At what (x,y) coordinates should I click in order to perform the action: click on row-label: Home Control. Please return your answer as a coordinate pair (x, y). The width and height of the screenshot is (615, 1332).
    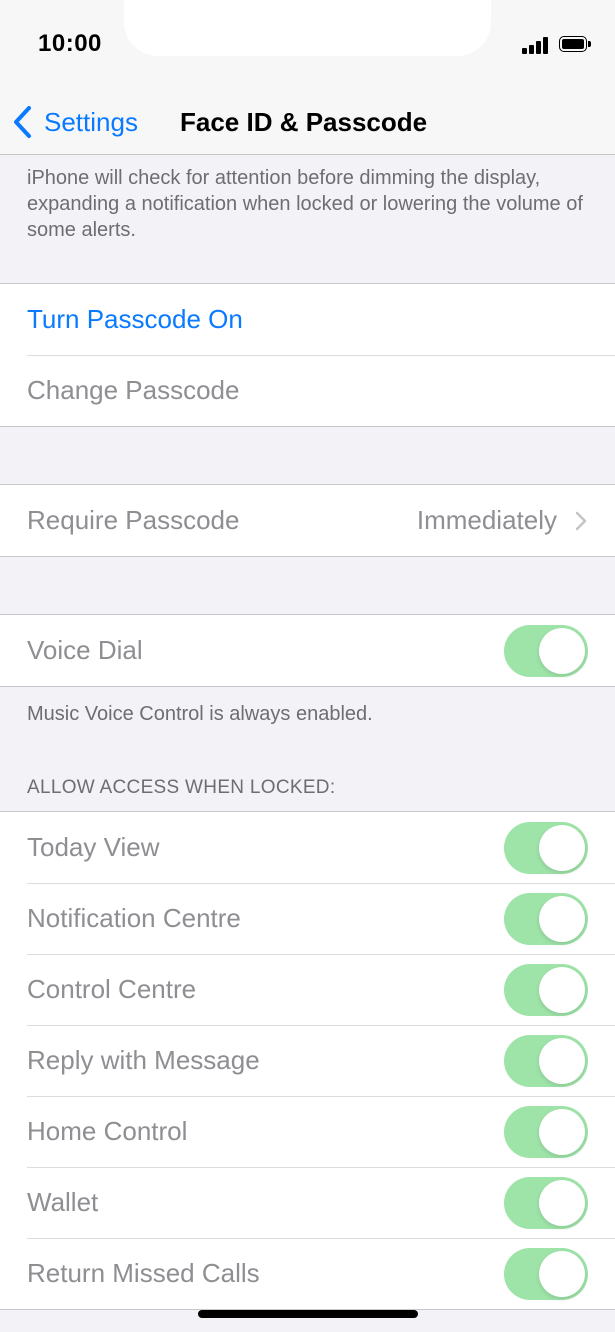
    Looking at the image, I should click on (107, 1131).